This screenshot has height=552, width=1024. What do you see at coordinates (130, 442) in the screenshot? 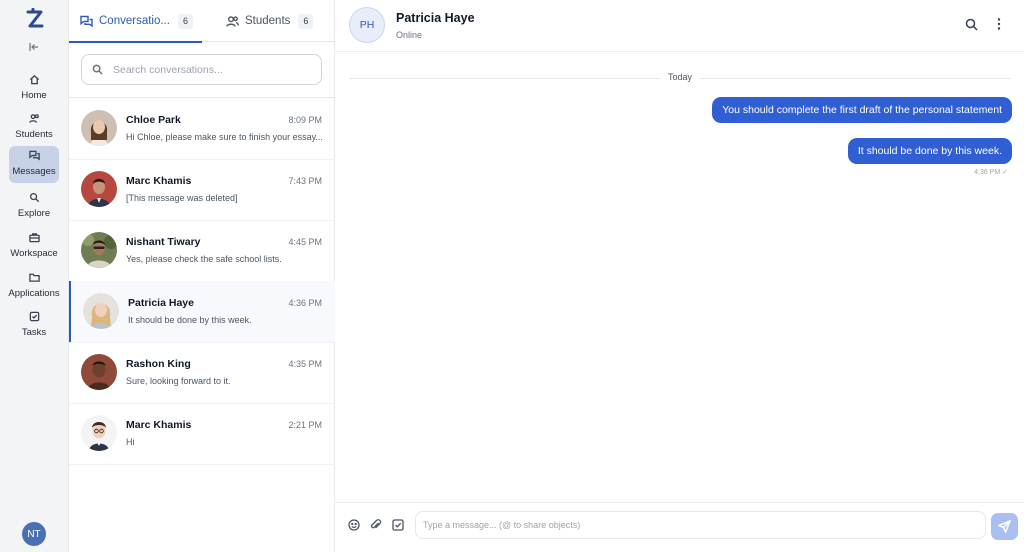
I see `message-preview: Hi` at bounding box center [130, 442].